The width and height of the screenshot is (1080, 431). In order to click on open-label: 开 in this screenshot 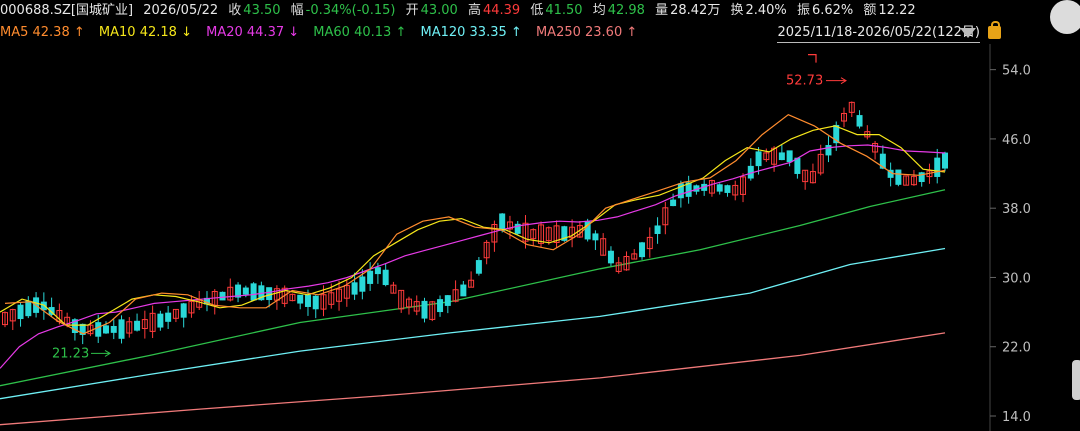, I will do `click(412, 10)`.